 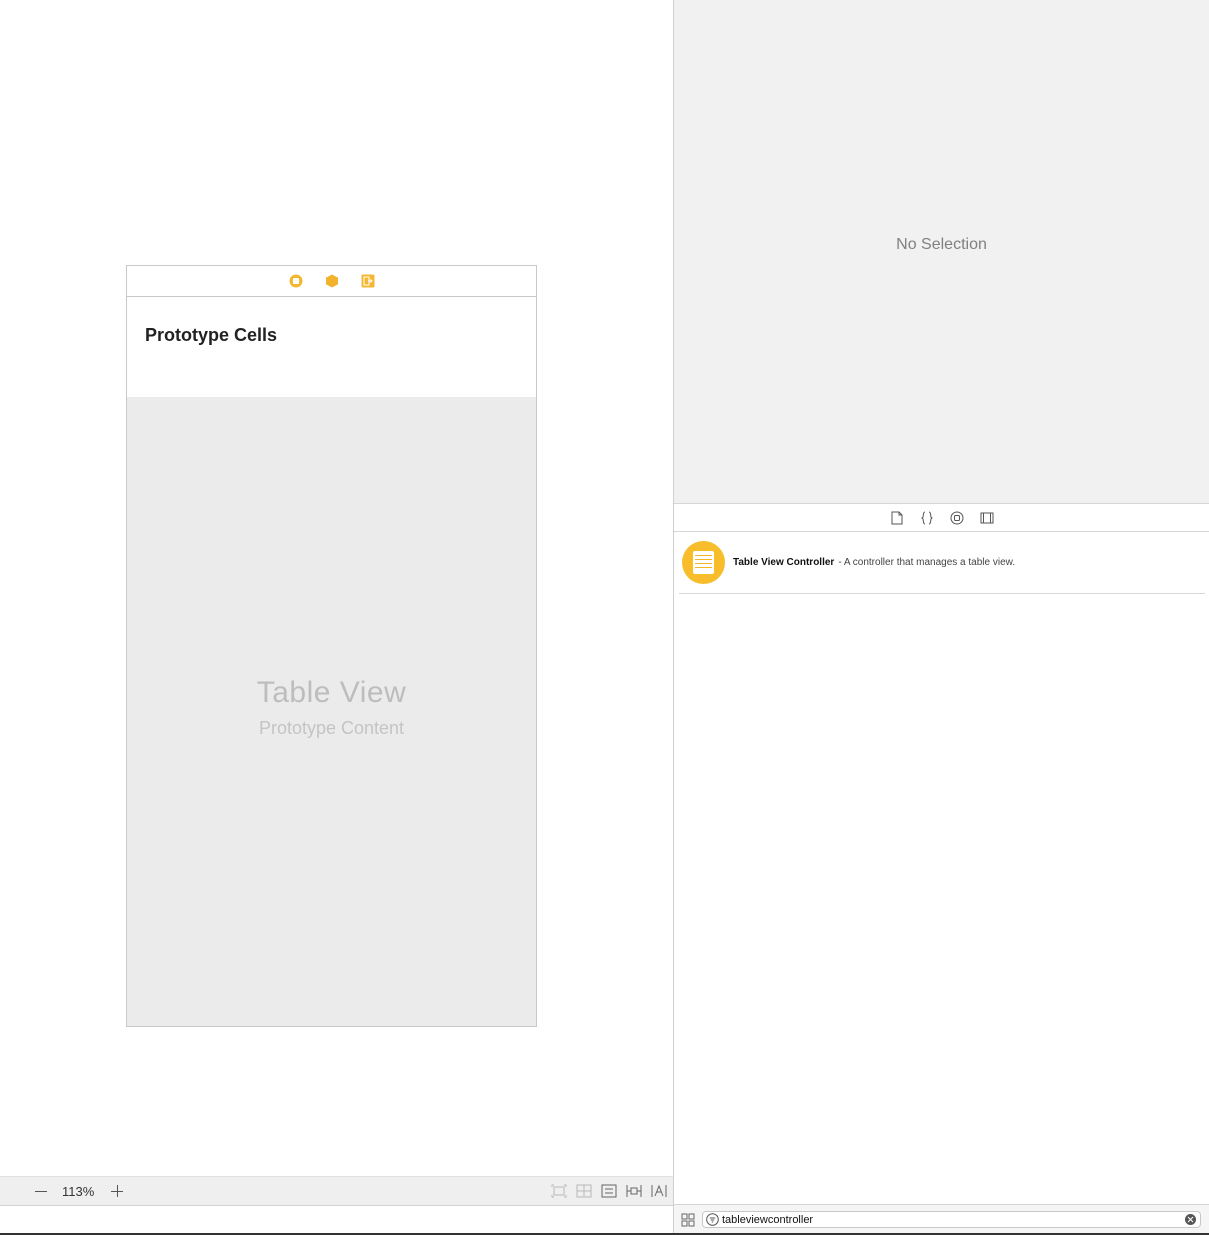 I want to click on zoom-out-button, so click(x=41, y=1191).